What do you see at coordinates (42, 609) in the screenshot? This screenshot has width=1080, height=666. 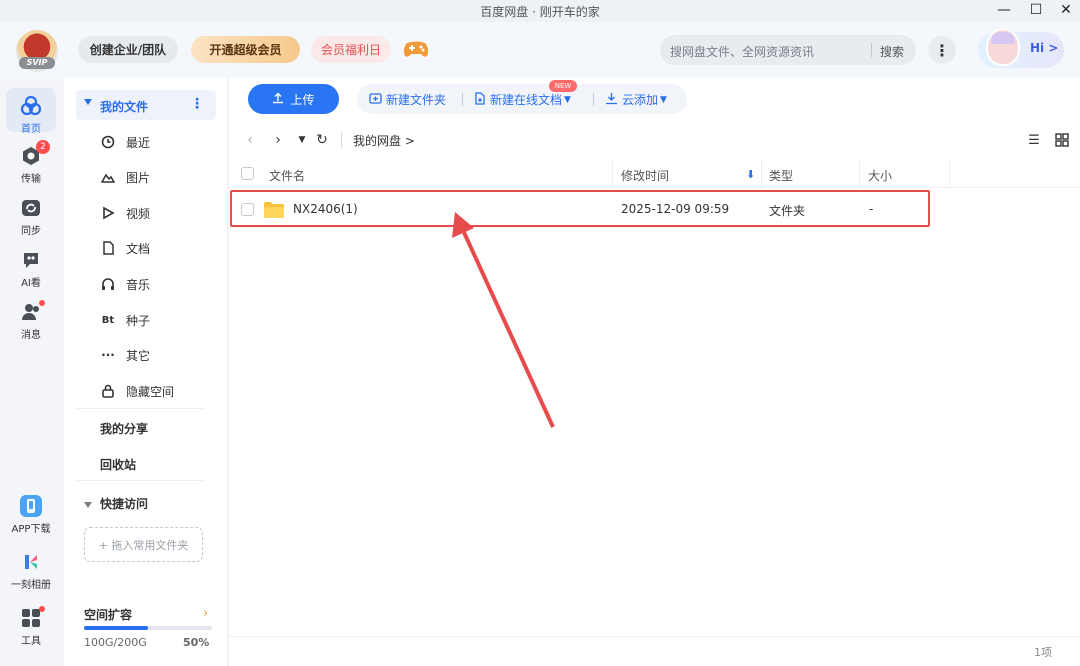 I see `tools-dot` at bounding box center [42, 609].